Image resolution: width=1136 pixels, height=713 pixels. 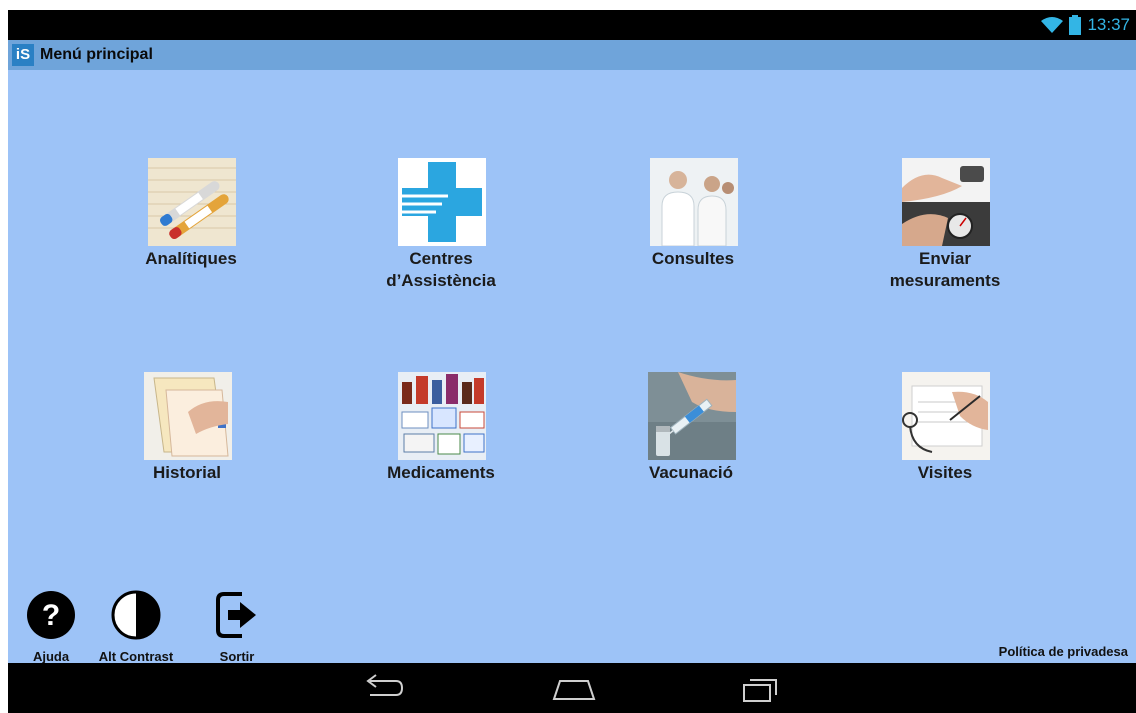 I want to click on home-button, so click(x=574, y=688).